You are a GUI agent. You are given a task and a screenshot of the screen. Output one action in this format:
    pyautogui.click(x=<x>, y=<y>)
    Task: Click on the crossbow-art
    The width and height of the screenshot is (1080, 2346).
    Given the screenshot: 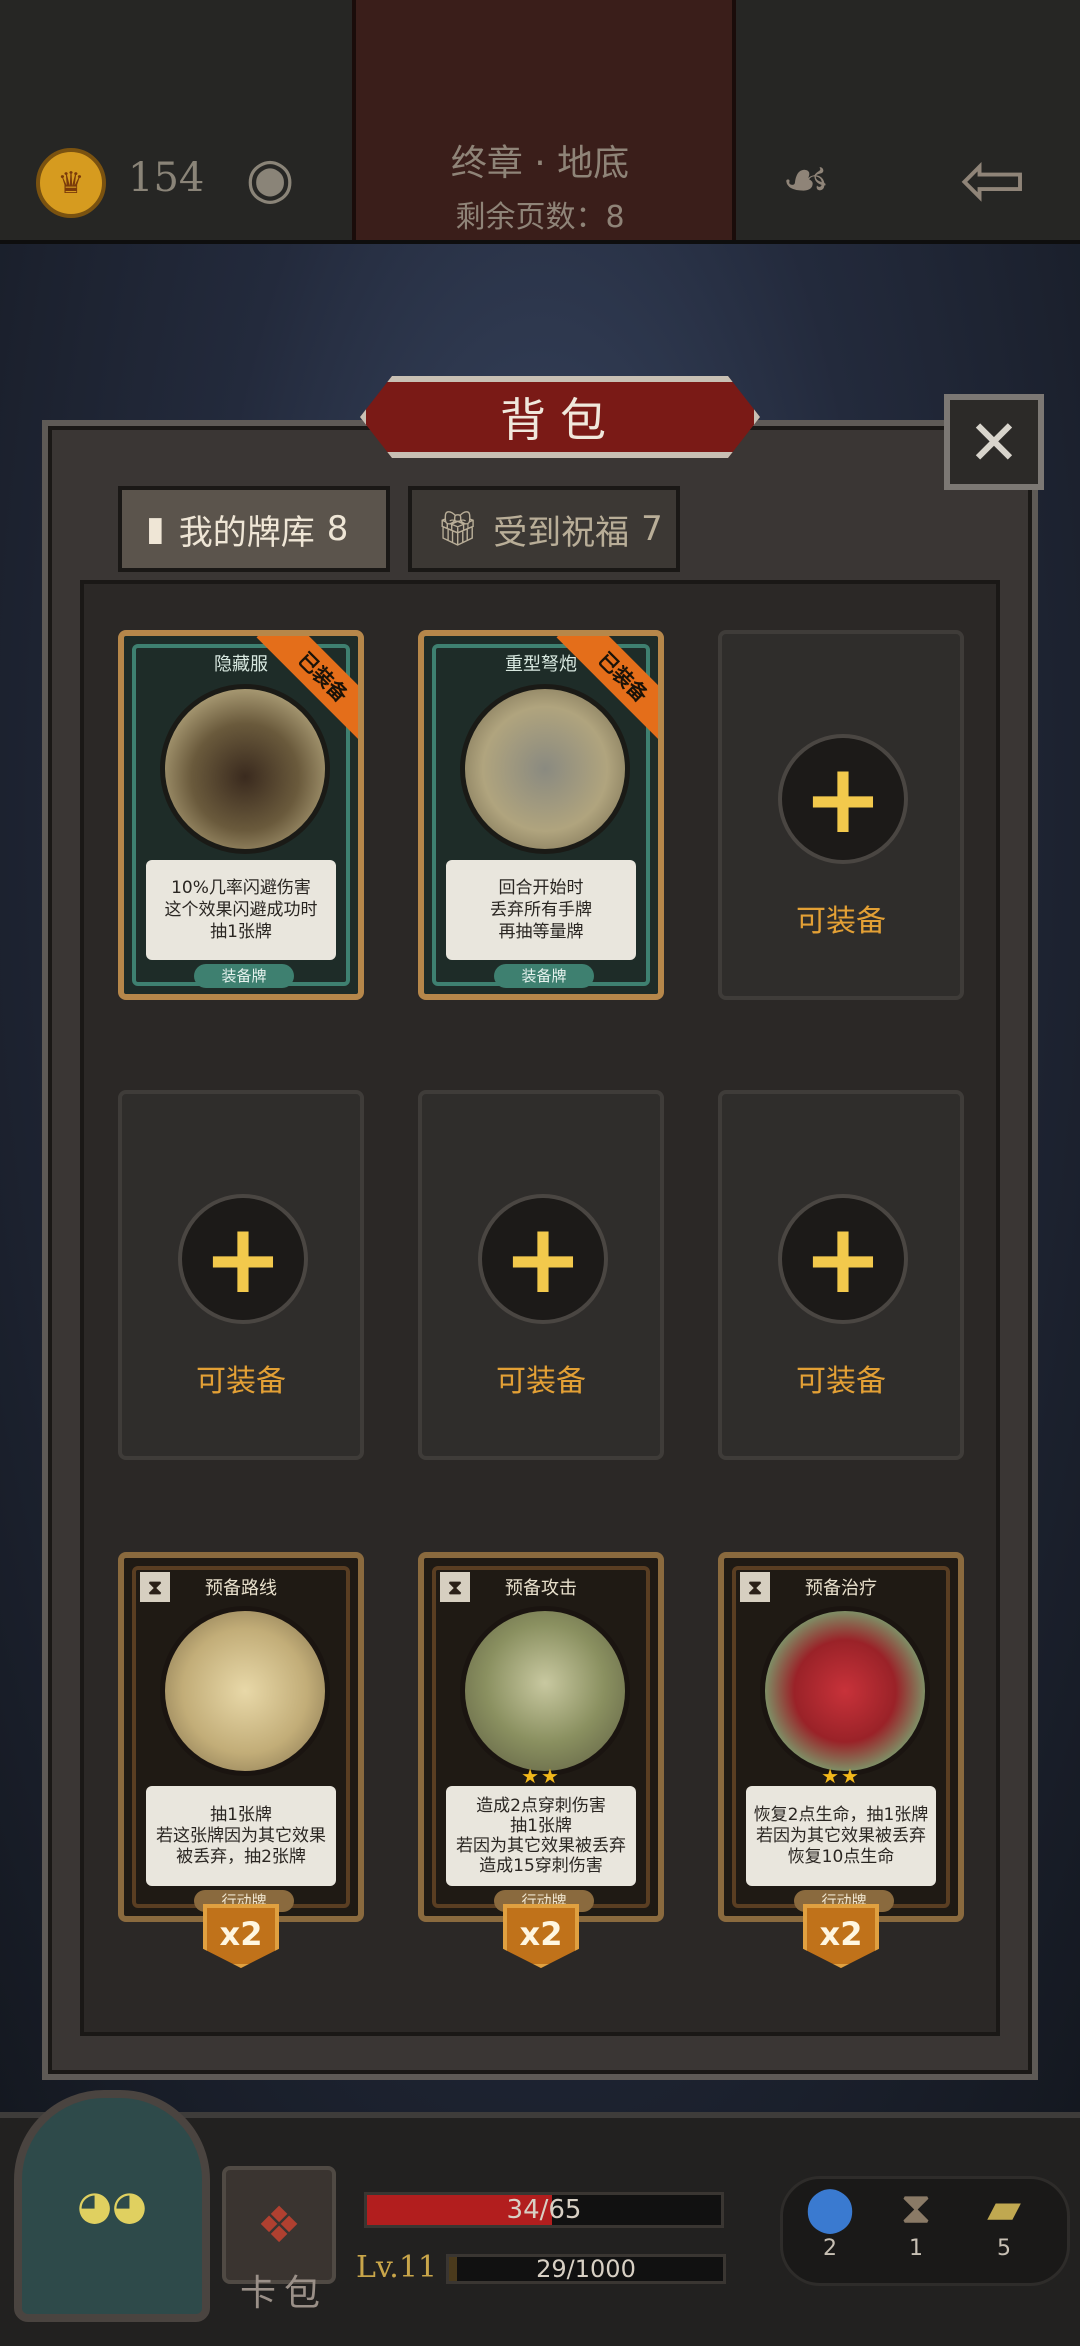 What is the action you would take?
    pyautogui.click(x=545, y=769)
    